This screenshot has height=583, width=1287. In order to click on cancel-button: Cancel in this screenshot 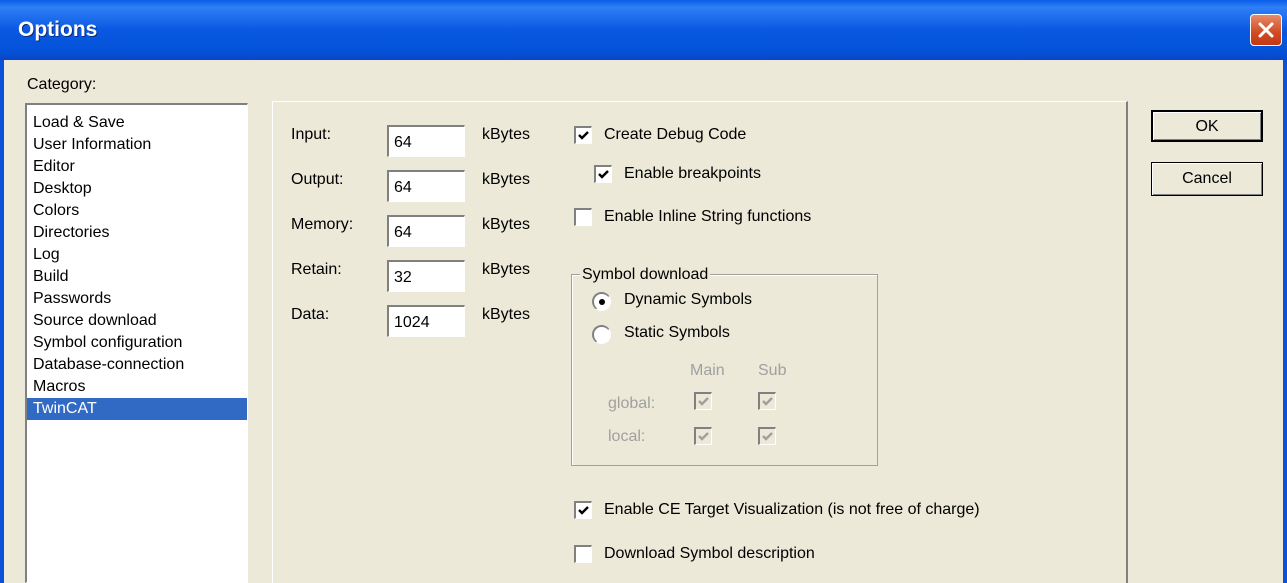, I will do `click(1207, 179)`.